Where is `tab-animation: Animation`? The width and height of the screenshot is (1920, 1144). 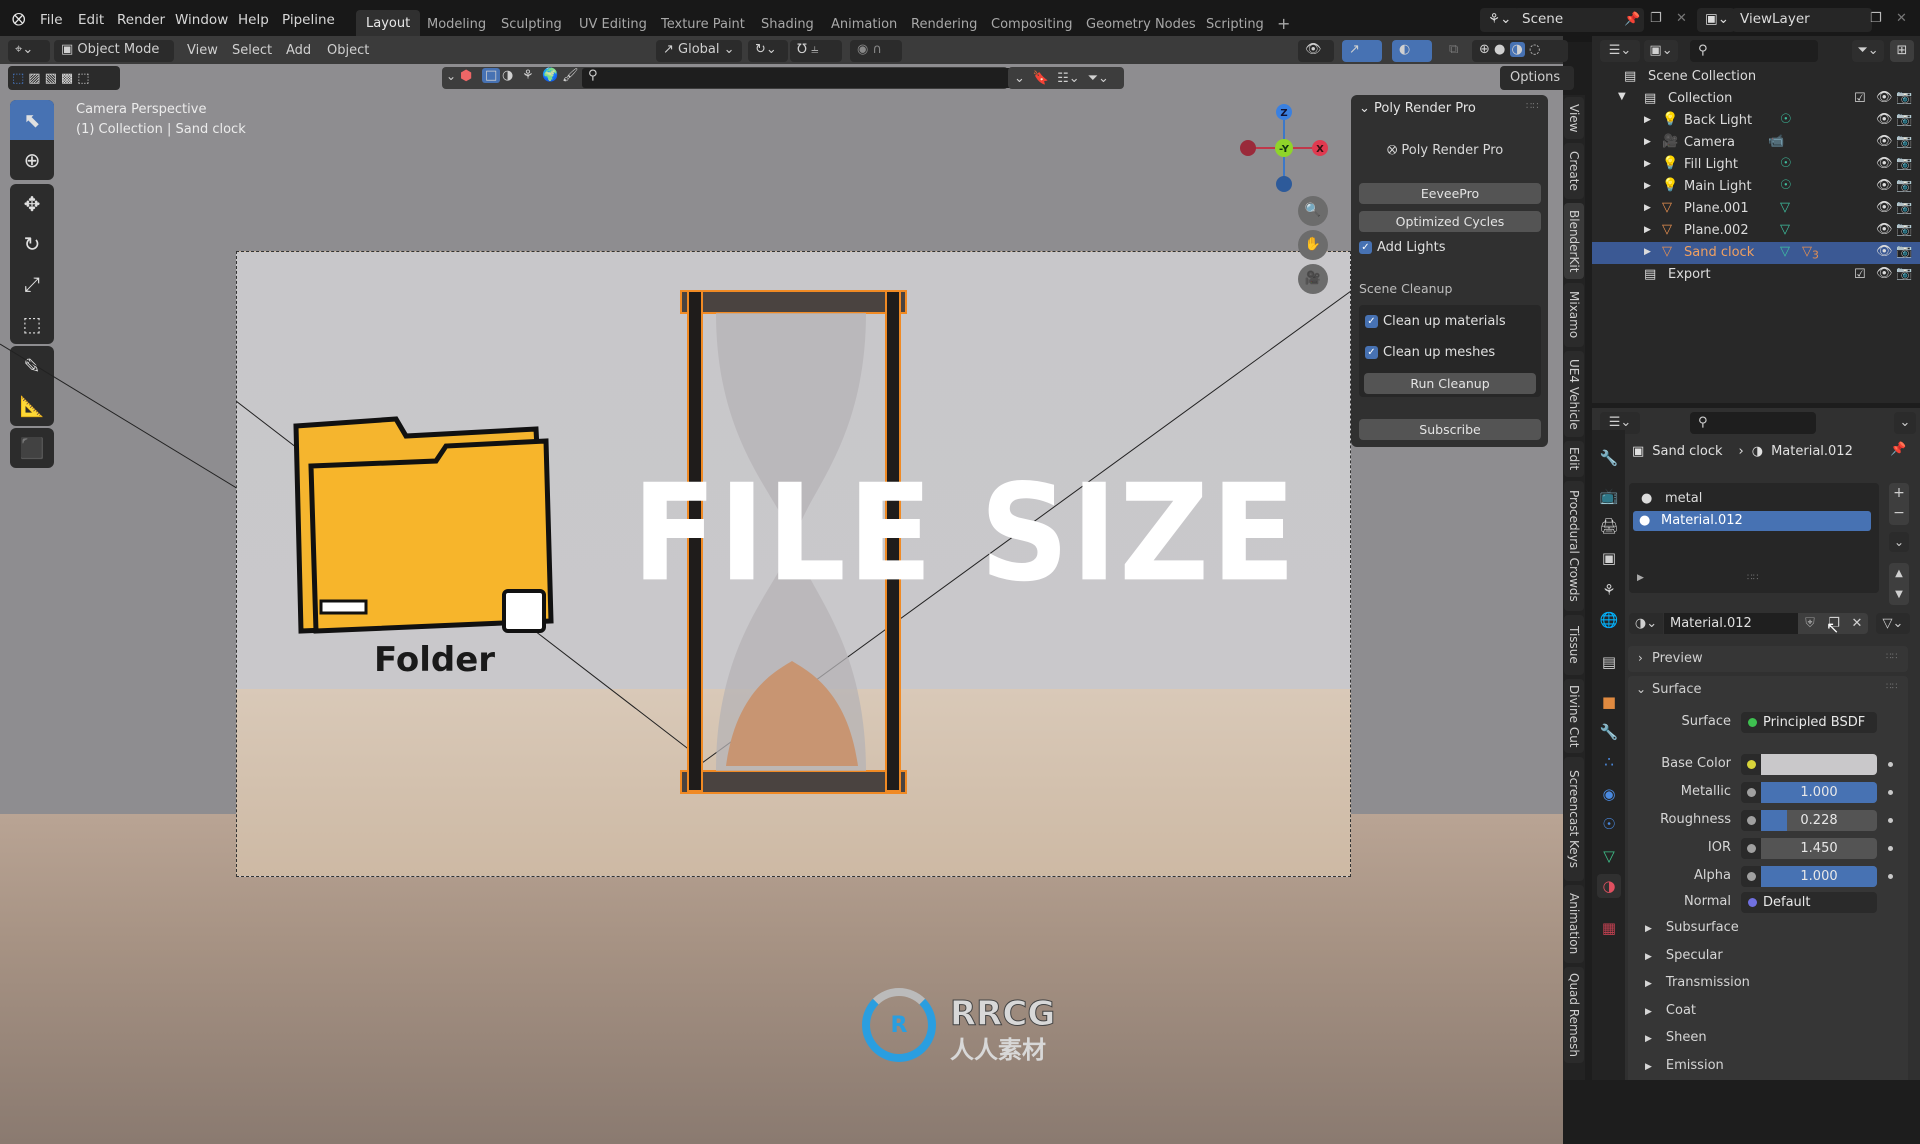 tab-animation: Animation is located at coordinates (864, 24).